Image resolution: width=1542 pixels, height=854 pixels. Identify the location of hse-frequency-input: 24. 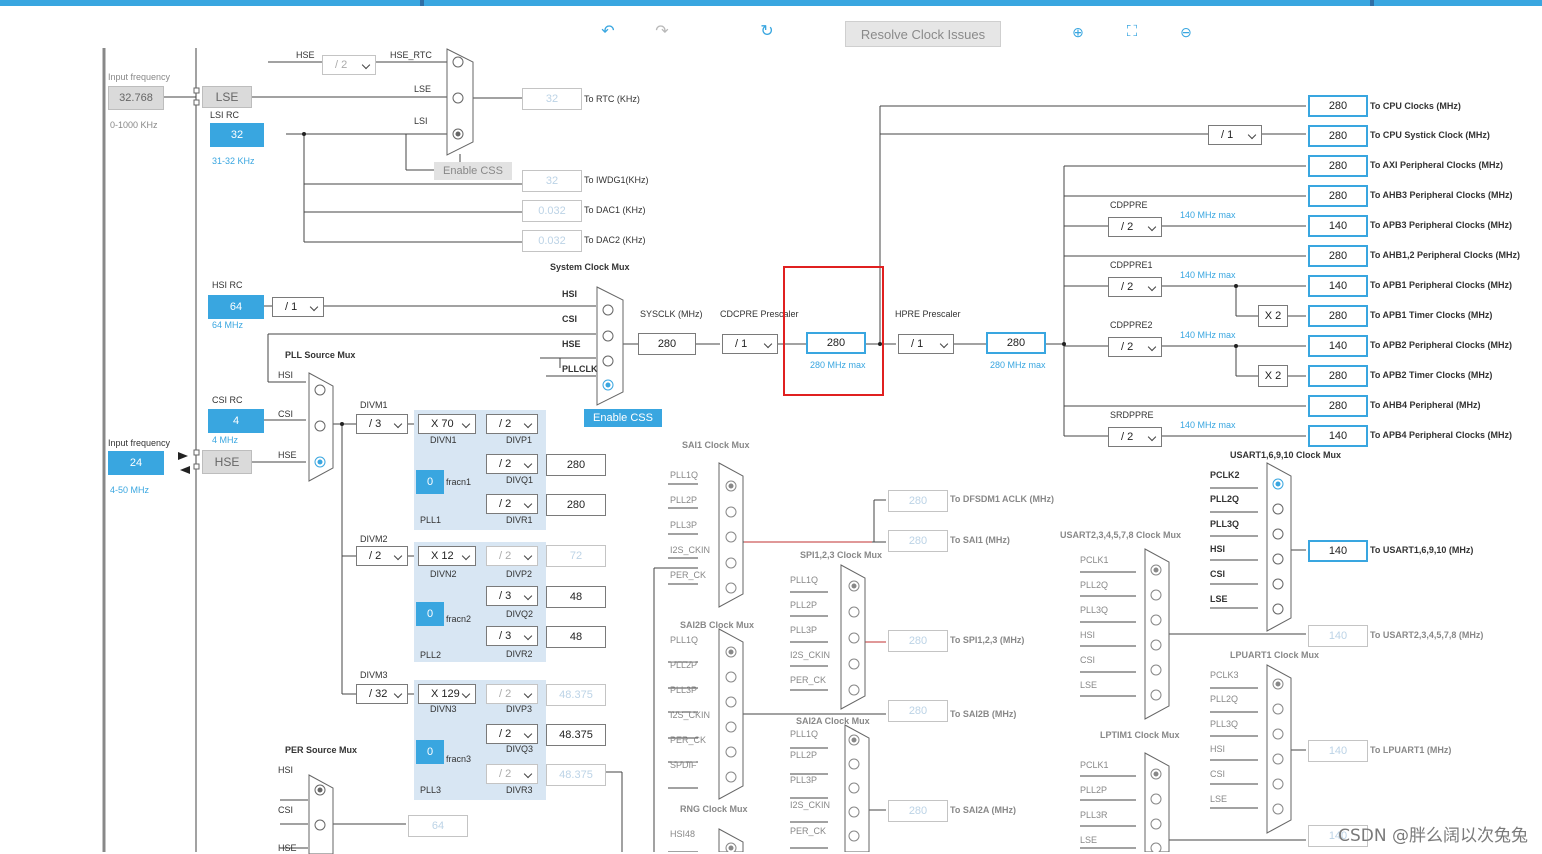
(136, 463).